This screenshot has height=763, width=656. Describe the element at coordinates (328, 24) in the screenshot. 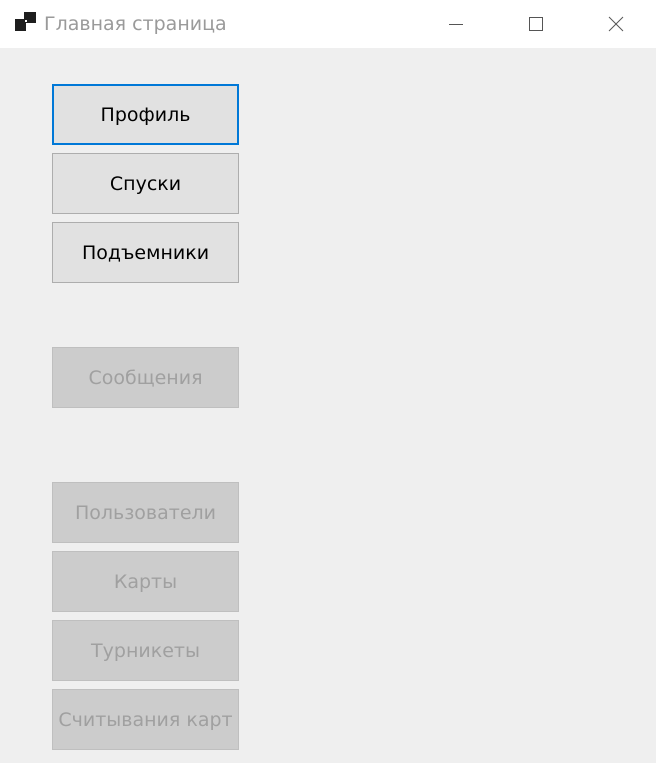

I see `title-bar: Главная страница` at that location.